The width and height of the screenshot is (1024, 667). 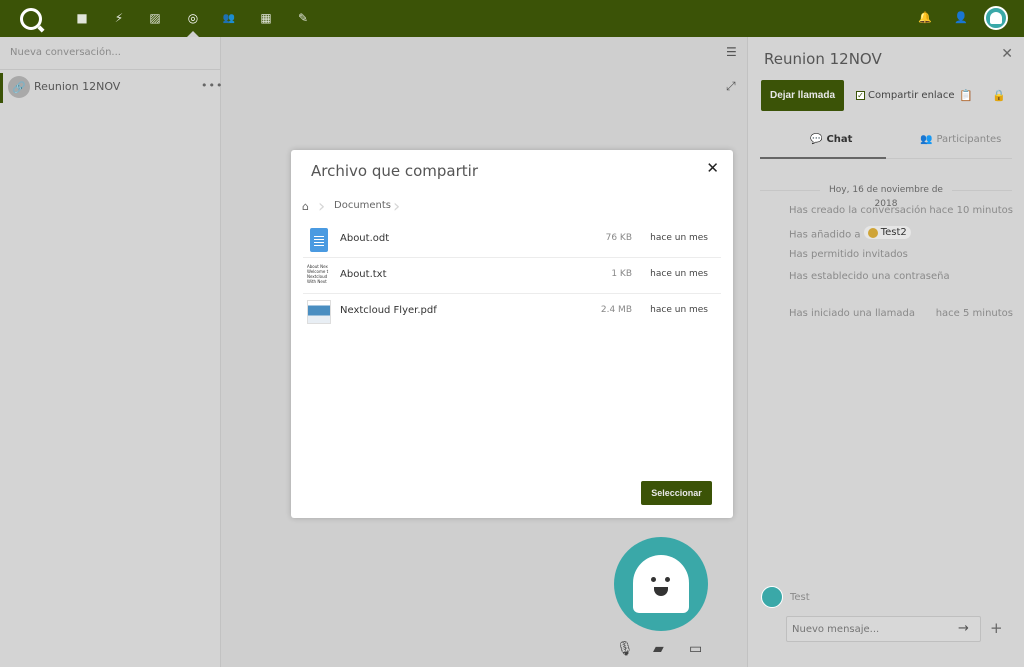 I want to click on gallery-icon: ▨, so click(x=155, y=18).